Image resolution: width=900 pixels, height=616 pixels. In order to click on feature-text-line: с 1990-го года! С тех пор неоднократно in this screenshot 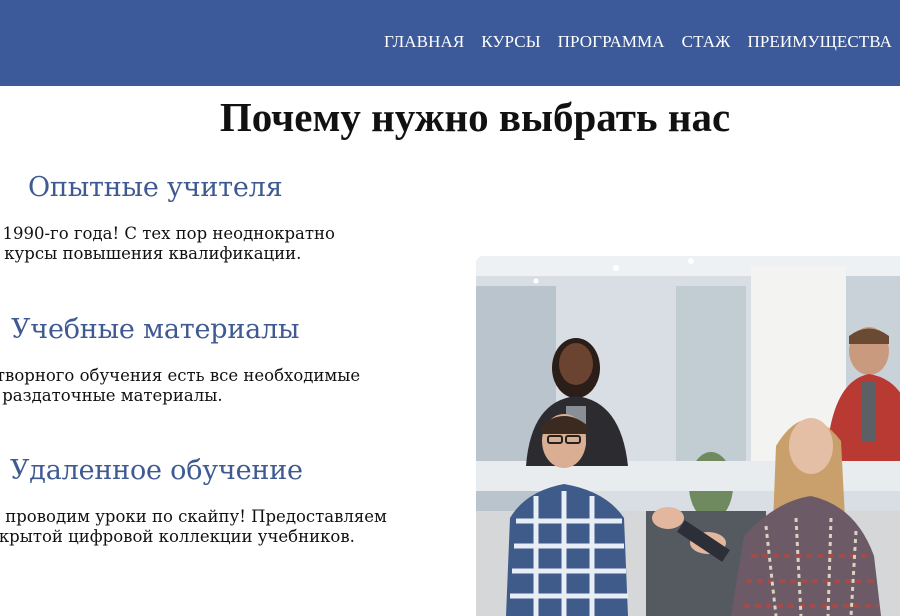, I will do `click(167, 233)`.